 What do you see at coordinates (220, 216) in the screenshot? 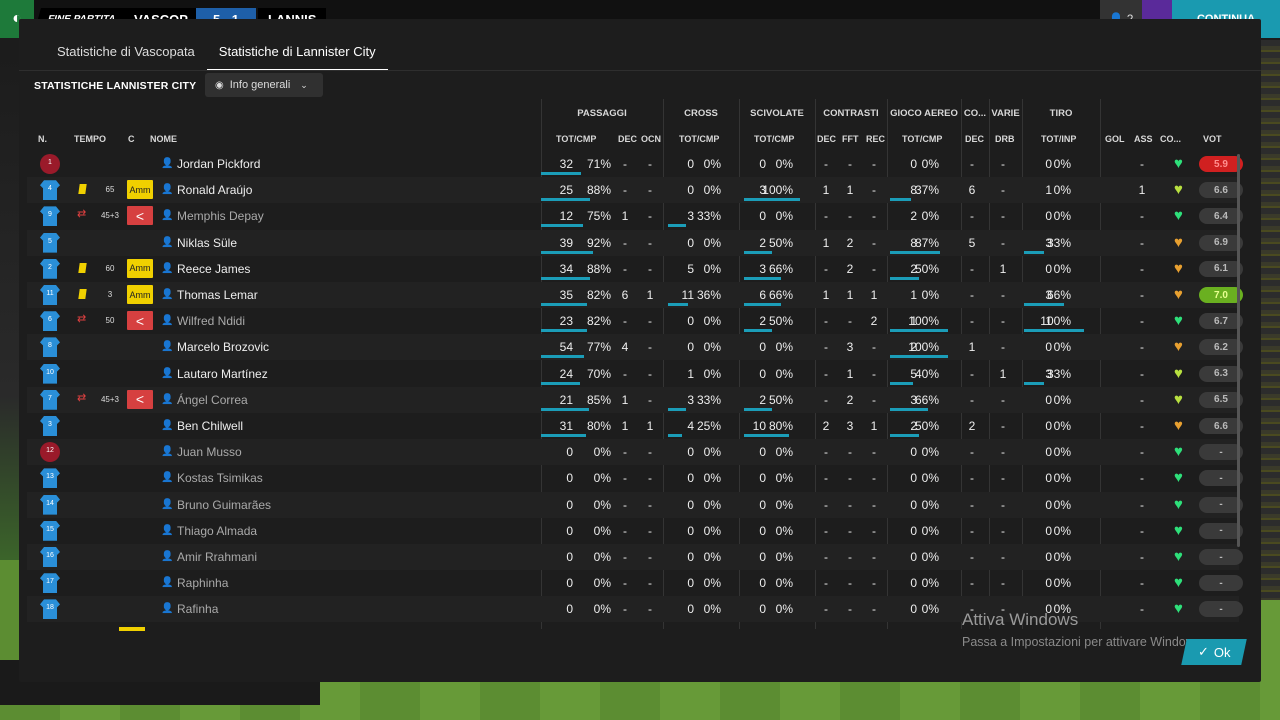
I see `player-name: Memphis Depay` at bounding box center [220, 216].